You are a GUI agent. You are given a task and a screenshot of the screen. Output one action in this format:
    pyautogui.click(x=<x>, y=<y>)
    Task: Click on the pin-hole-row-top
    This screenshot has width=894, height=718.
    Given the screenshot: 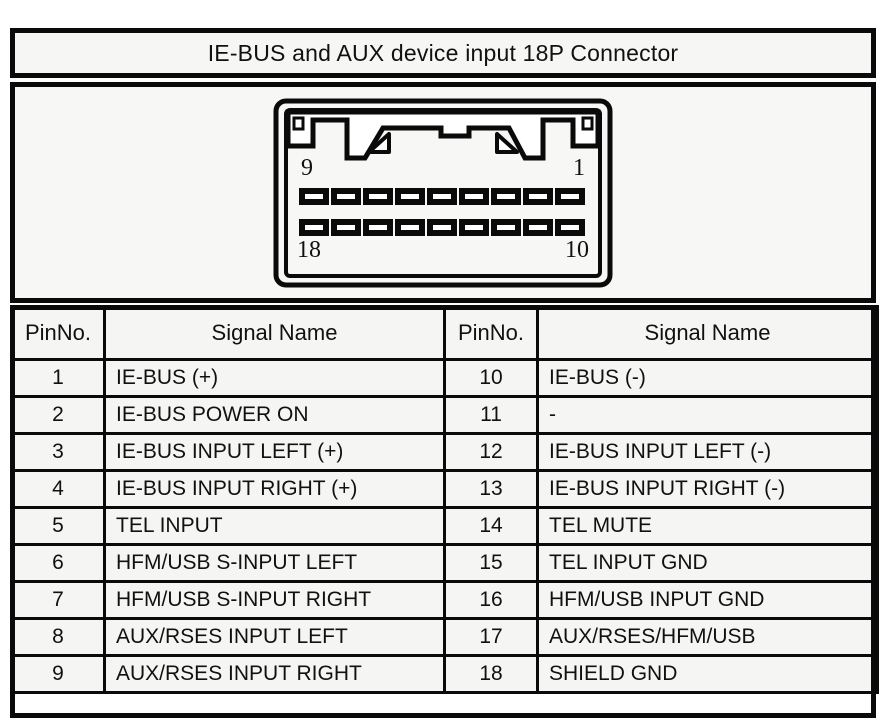 What is the action you would take?
    pyautogui.click(x=442, y=196)
    